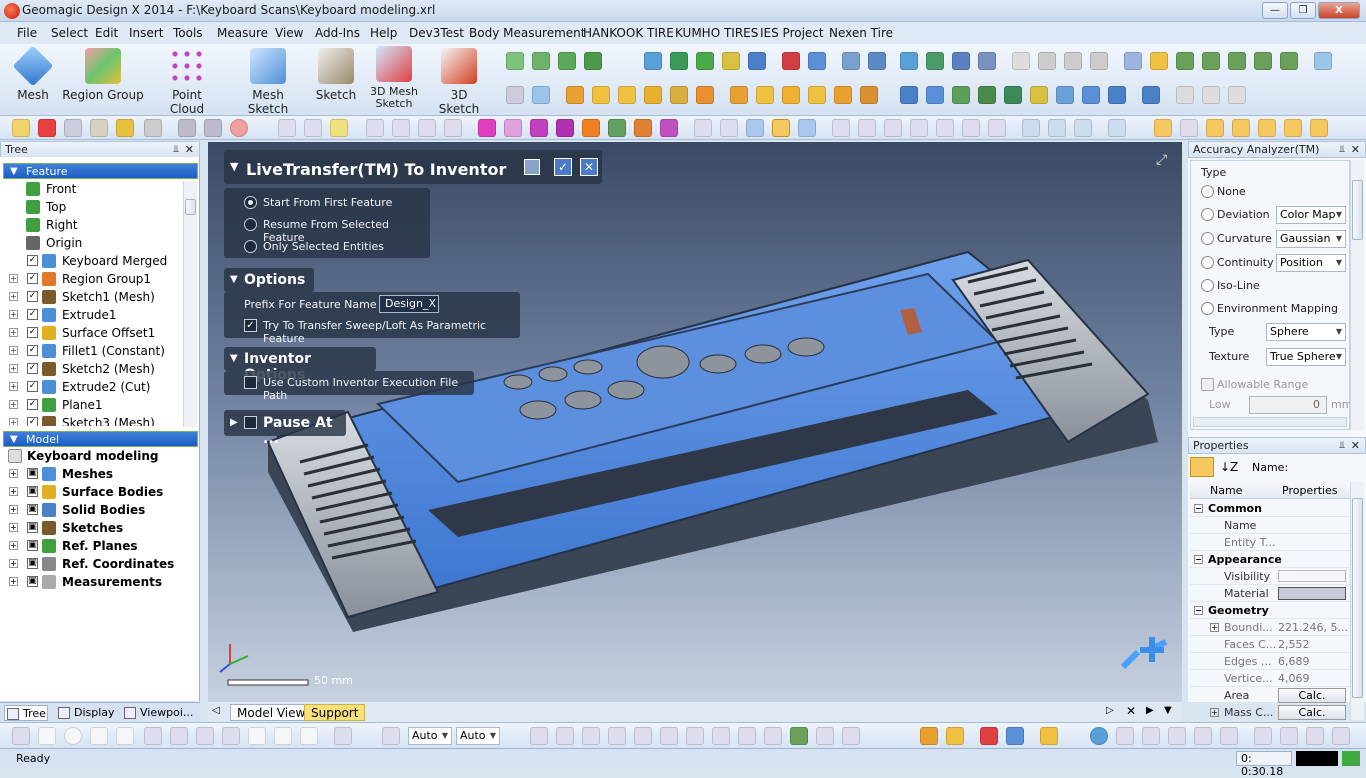  What do you see at coordinates (90, 279) in the screenshot?
I see `feature-item-region-group1: + ✓ Region Group1` at bounding box center [90, 279].